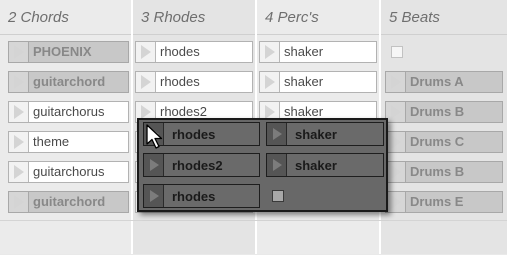 The height and width of the screenshot is (255, 507). What do you see at coordinates (253, 237) in the screenshot?
I see `empty-scene-row` at bounding box center [253, 237].